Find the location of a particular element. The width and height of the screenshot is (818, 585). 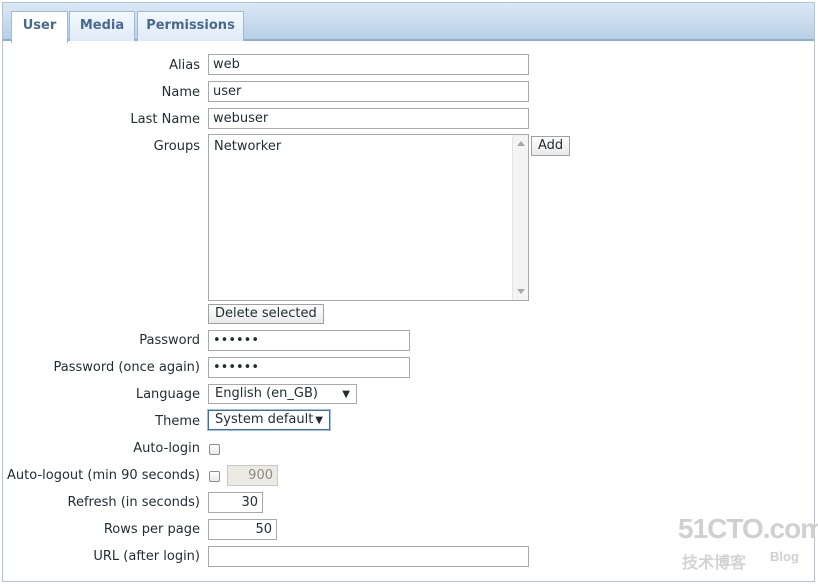

scroll-down-icon is located at coordinates (521, 291).